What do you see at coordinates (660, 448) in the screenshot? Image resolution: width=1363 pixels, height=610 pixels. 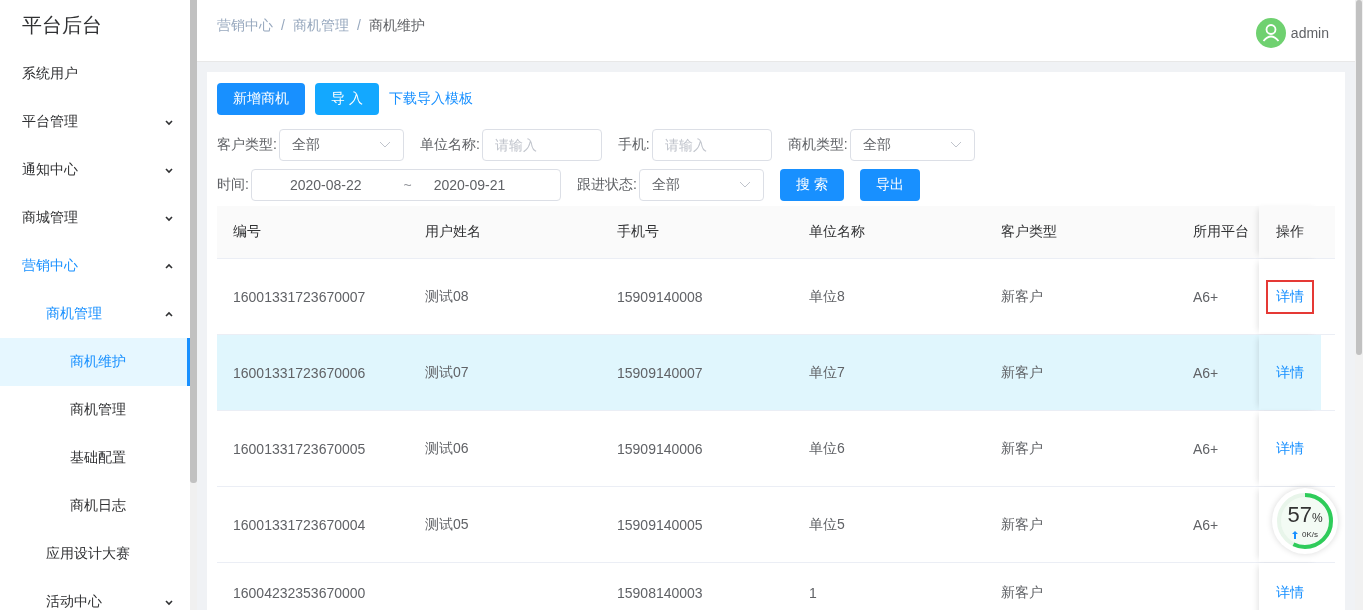 I see `table-cell: 15909140006` at bounding box center [660, 448].